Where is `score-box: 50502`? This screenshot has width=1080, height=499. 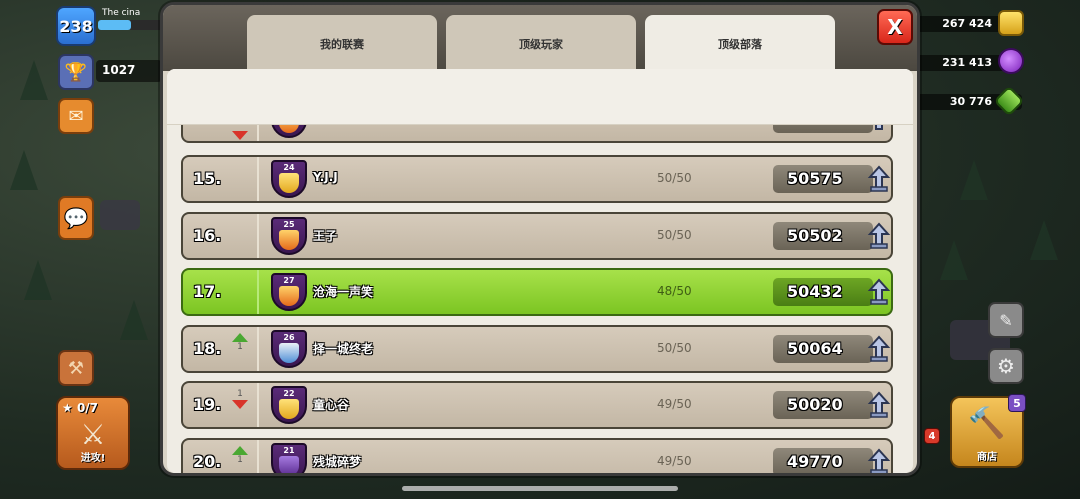
score-box: 50502 is located at coordinates (823, 235).